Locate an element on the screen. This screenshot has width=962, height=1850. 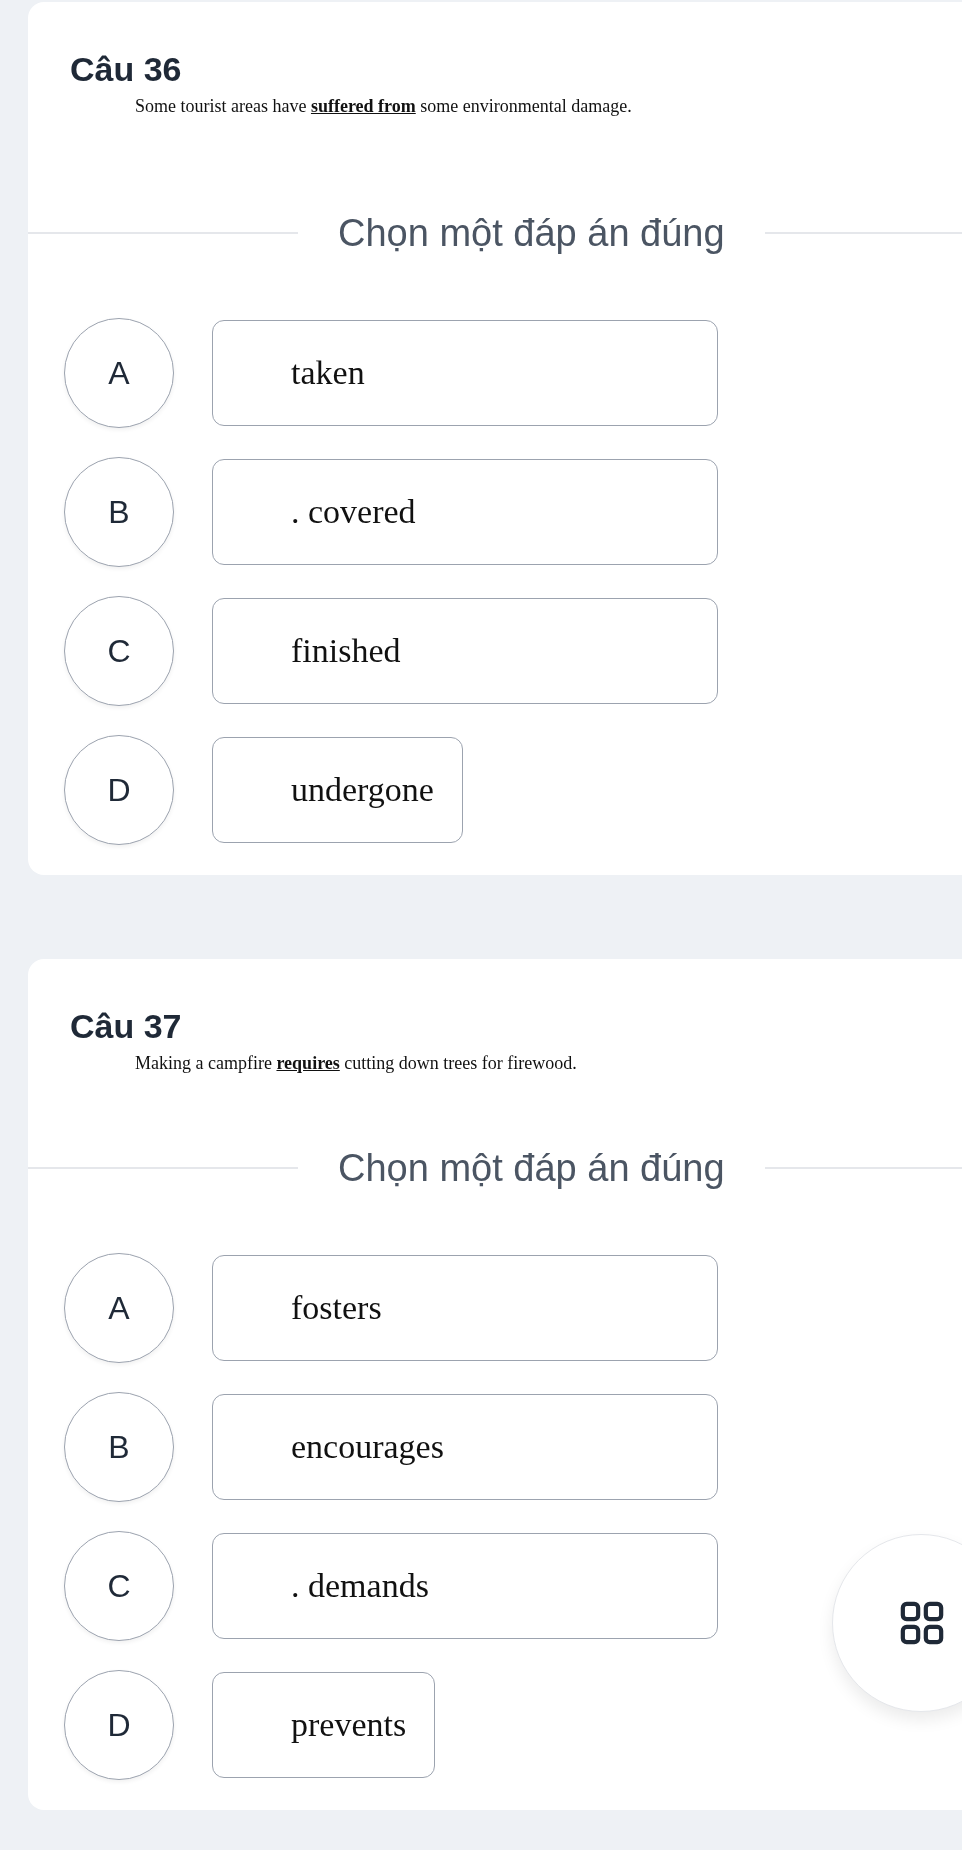
answer-option: undergone is located at coordinates (337, 790).